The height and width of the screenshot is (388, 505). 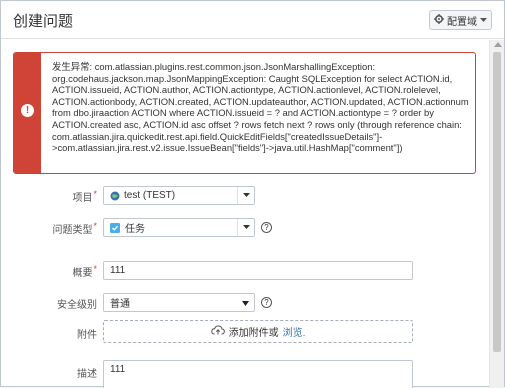 I want to click on scroll-up-arrow-icon, so click(x=498, y=44).